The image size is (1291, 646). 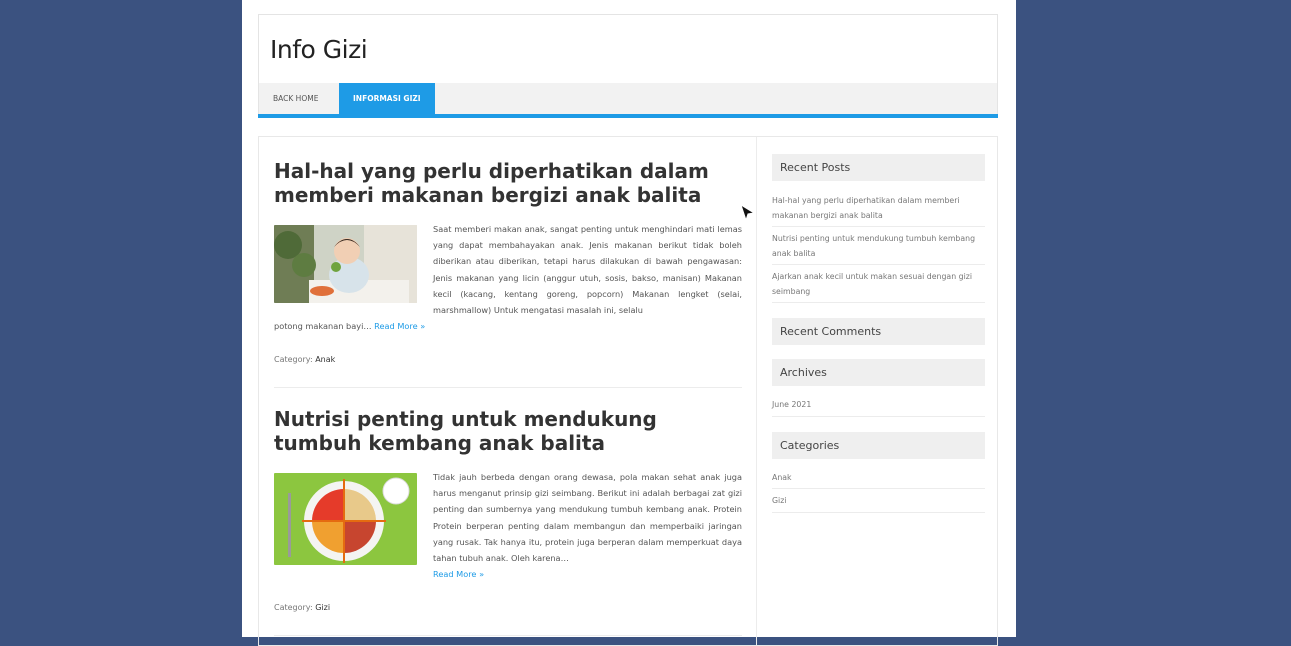 I want to click on nav-item-informasi-gizi: INFORMASI GIZI, so click(x=387, y=99).